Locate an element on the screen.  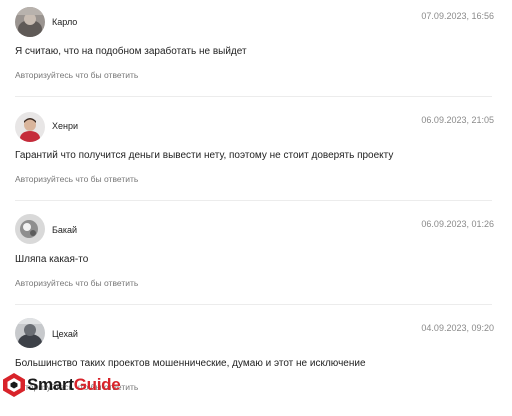
comment-date: 07.09.2023, 16:56 is located at coordinates (457, 16).